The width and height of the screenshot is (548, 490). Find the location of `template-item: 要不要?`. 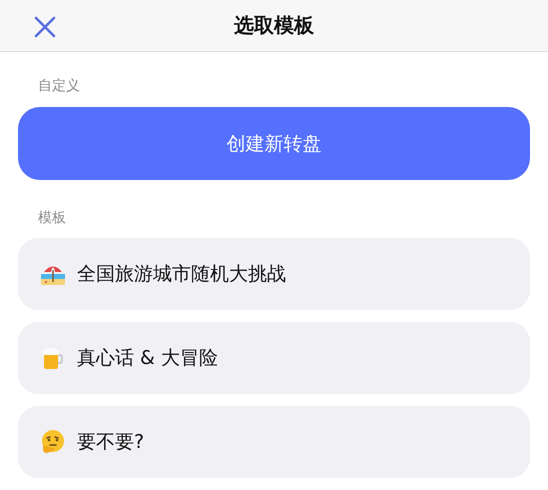

template-item: 要不要? is located at coordinates (274, 442).